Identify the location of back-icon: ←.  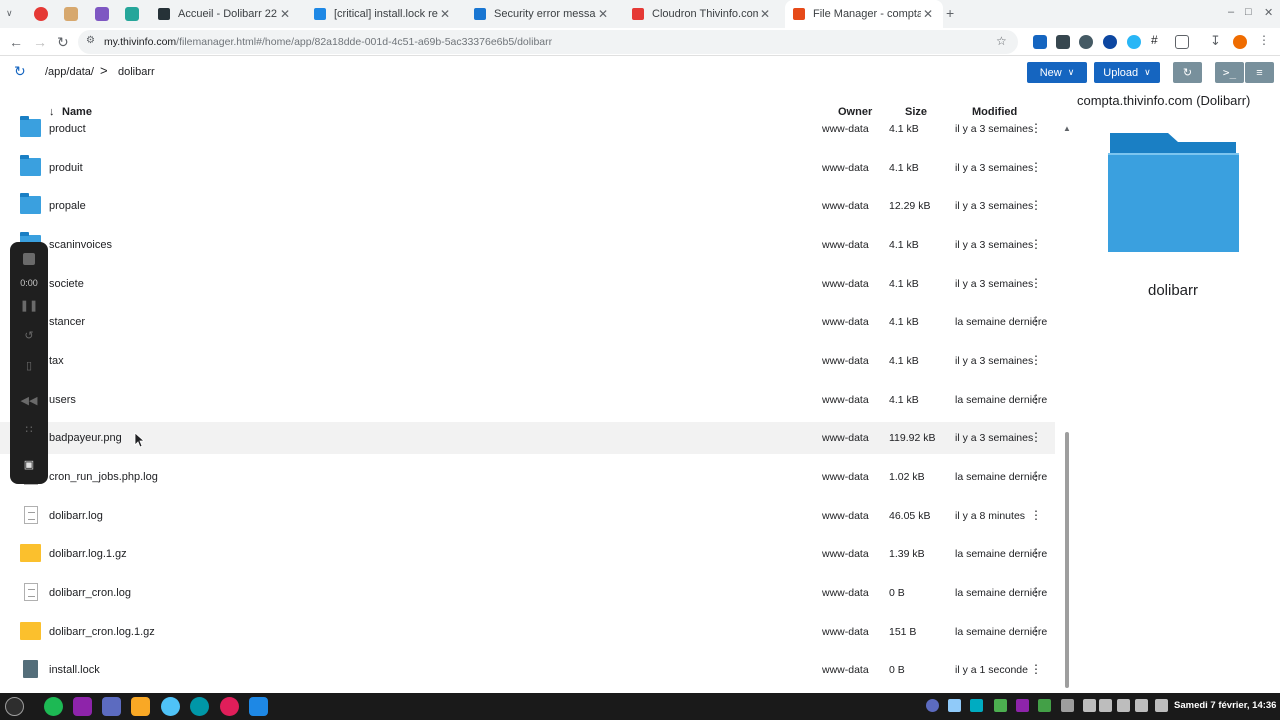
(16, 42).